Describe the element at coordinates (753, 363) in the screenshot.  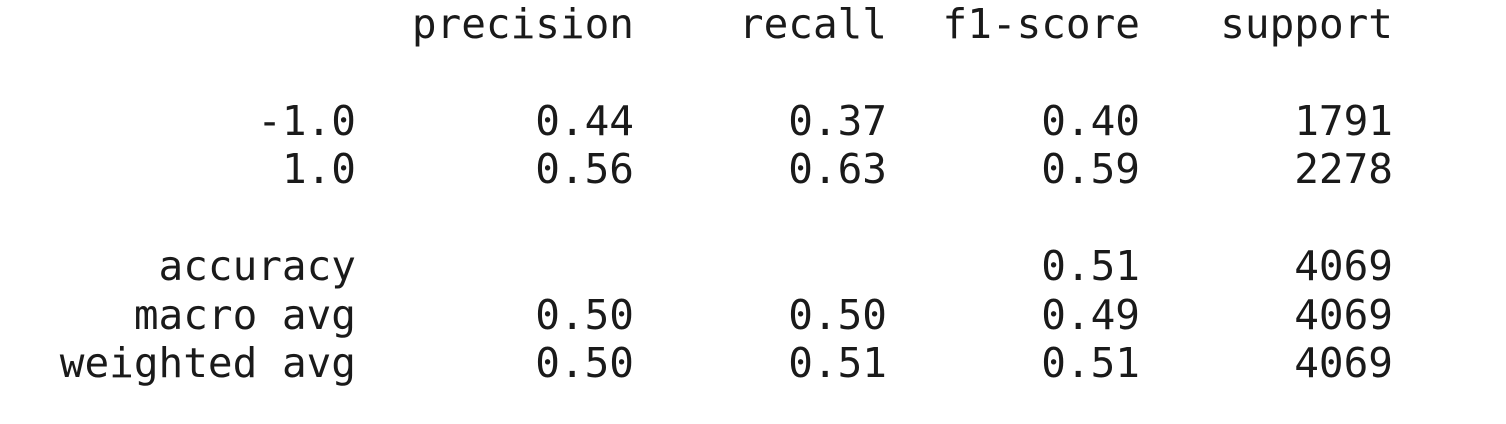
I see `weighted-avg-row: weighted avg 0.50 0.51 0.51 4069` at that location.